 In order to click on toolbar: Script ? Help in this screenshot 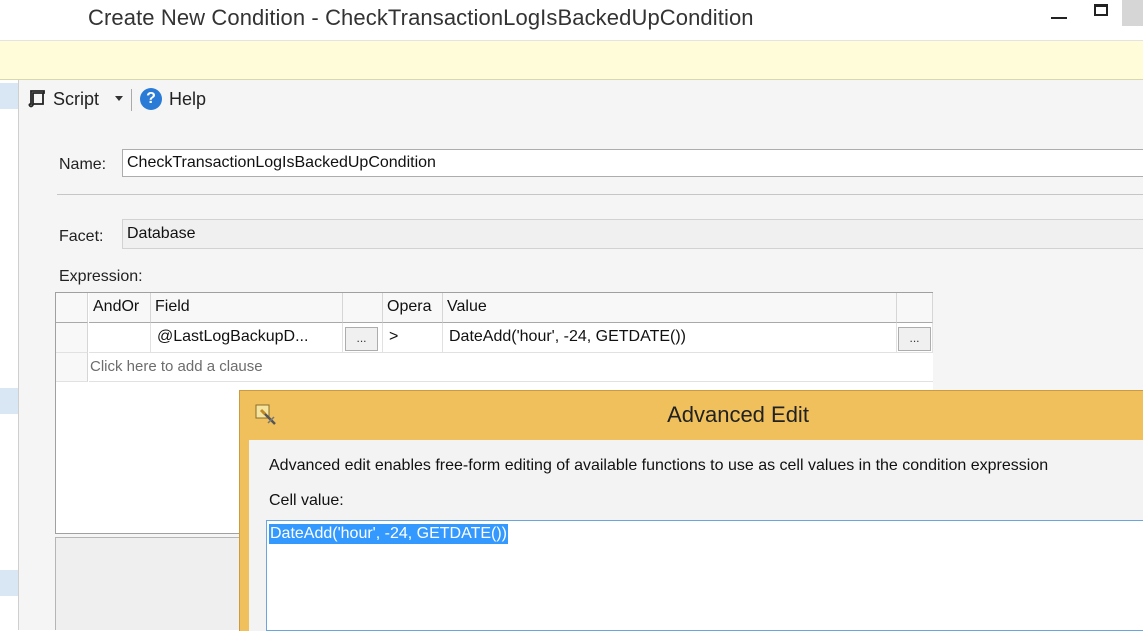, I will do `click(581, 100)`.